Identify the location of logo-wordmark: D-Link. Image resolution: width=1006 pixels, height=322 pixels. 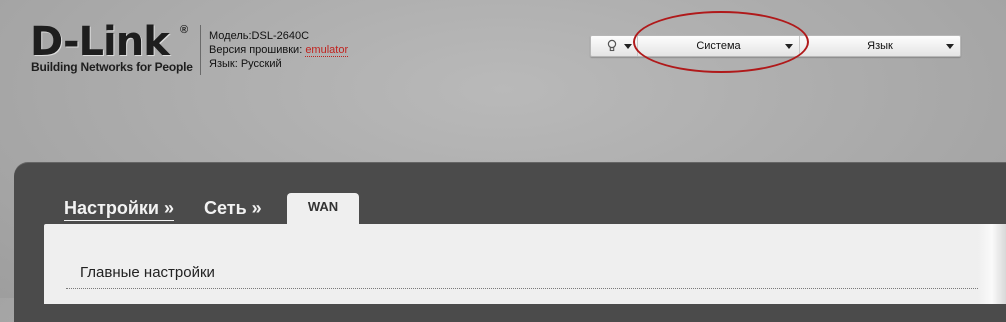
(100, 42).